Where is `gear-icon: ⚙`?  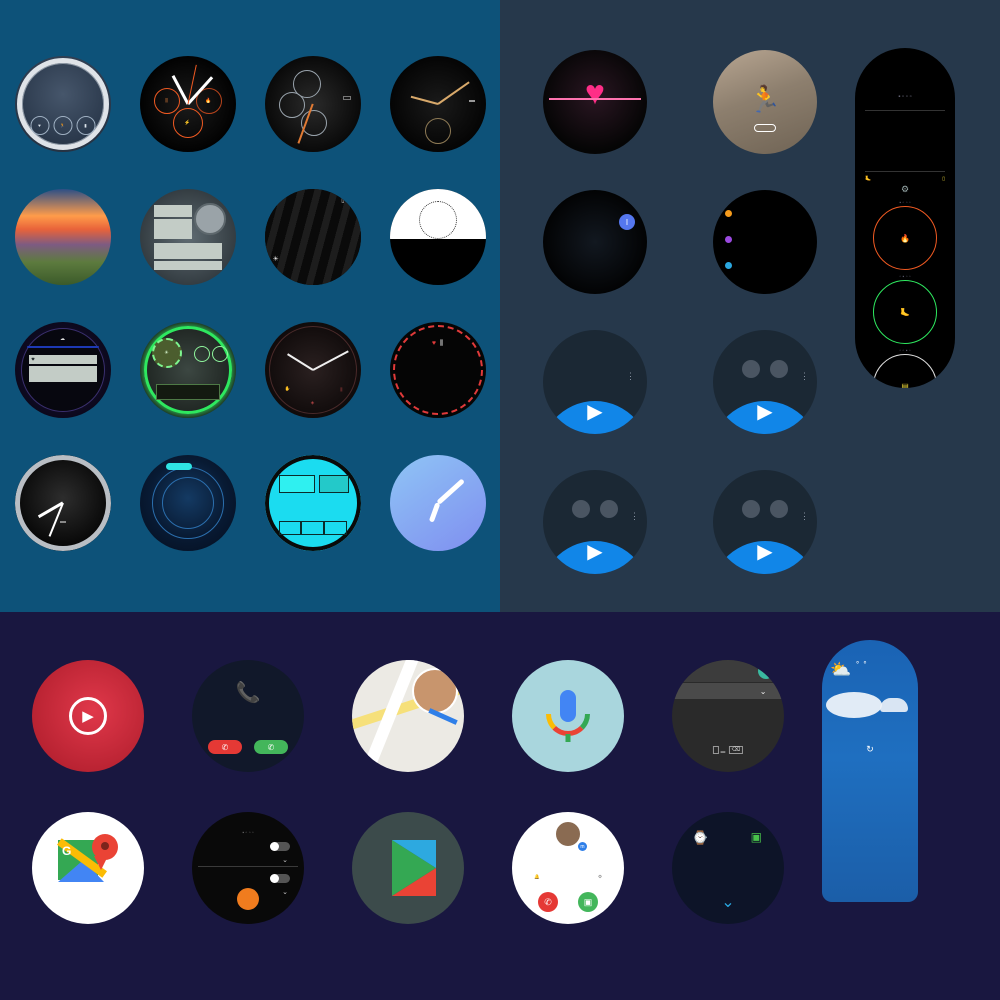
gear-icon: ⚙ is located at coordinates (905, 189).